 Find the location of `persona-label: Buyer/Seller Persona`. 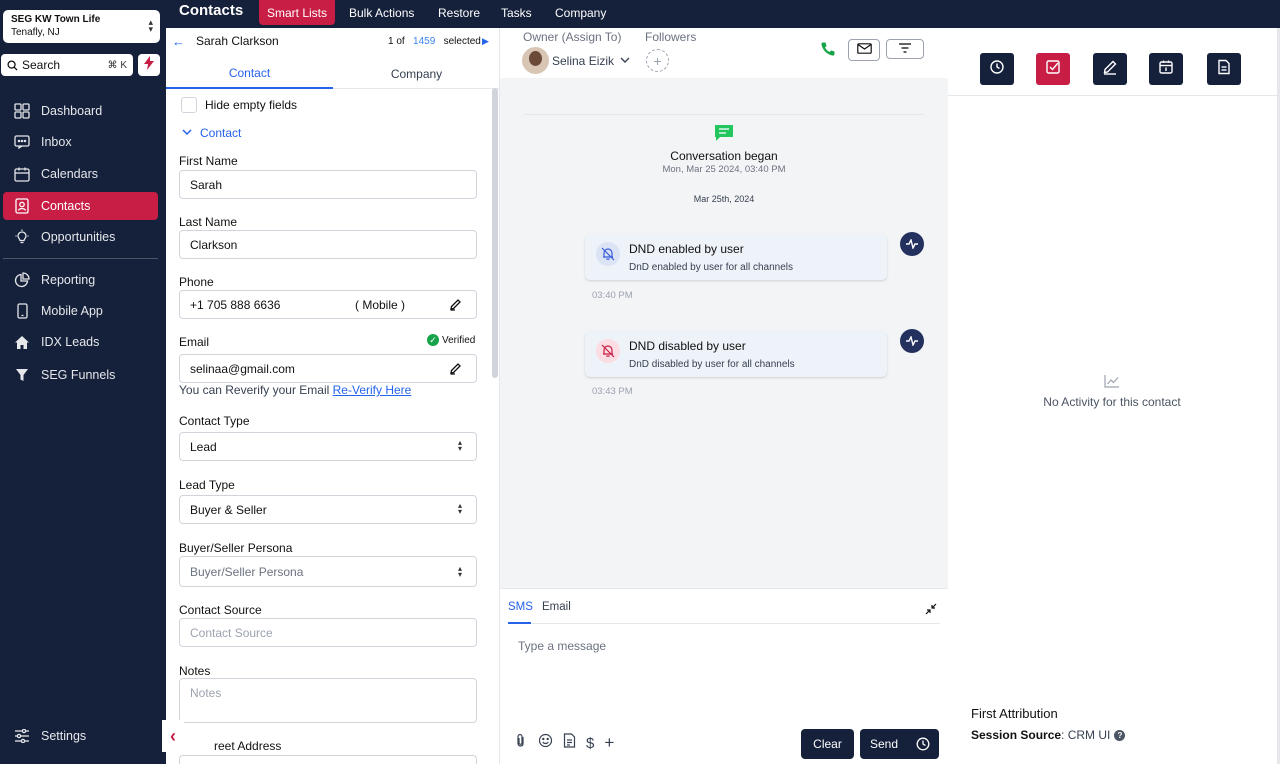

persona-label: Buyer/Seller Persona is located at coordinates (236, 548).